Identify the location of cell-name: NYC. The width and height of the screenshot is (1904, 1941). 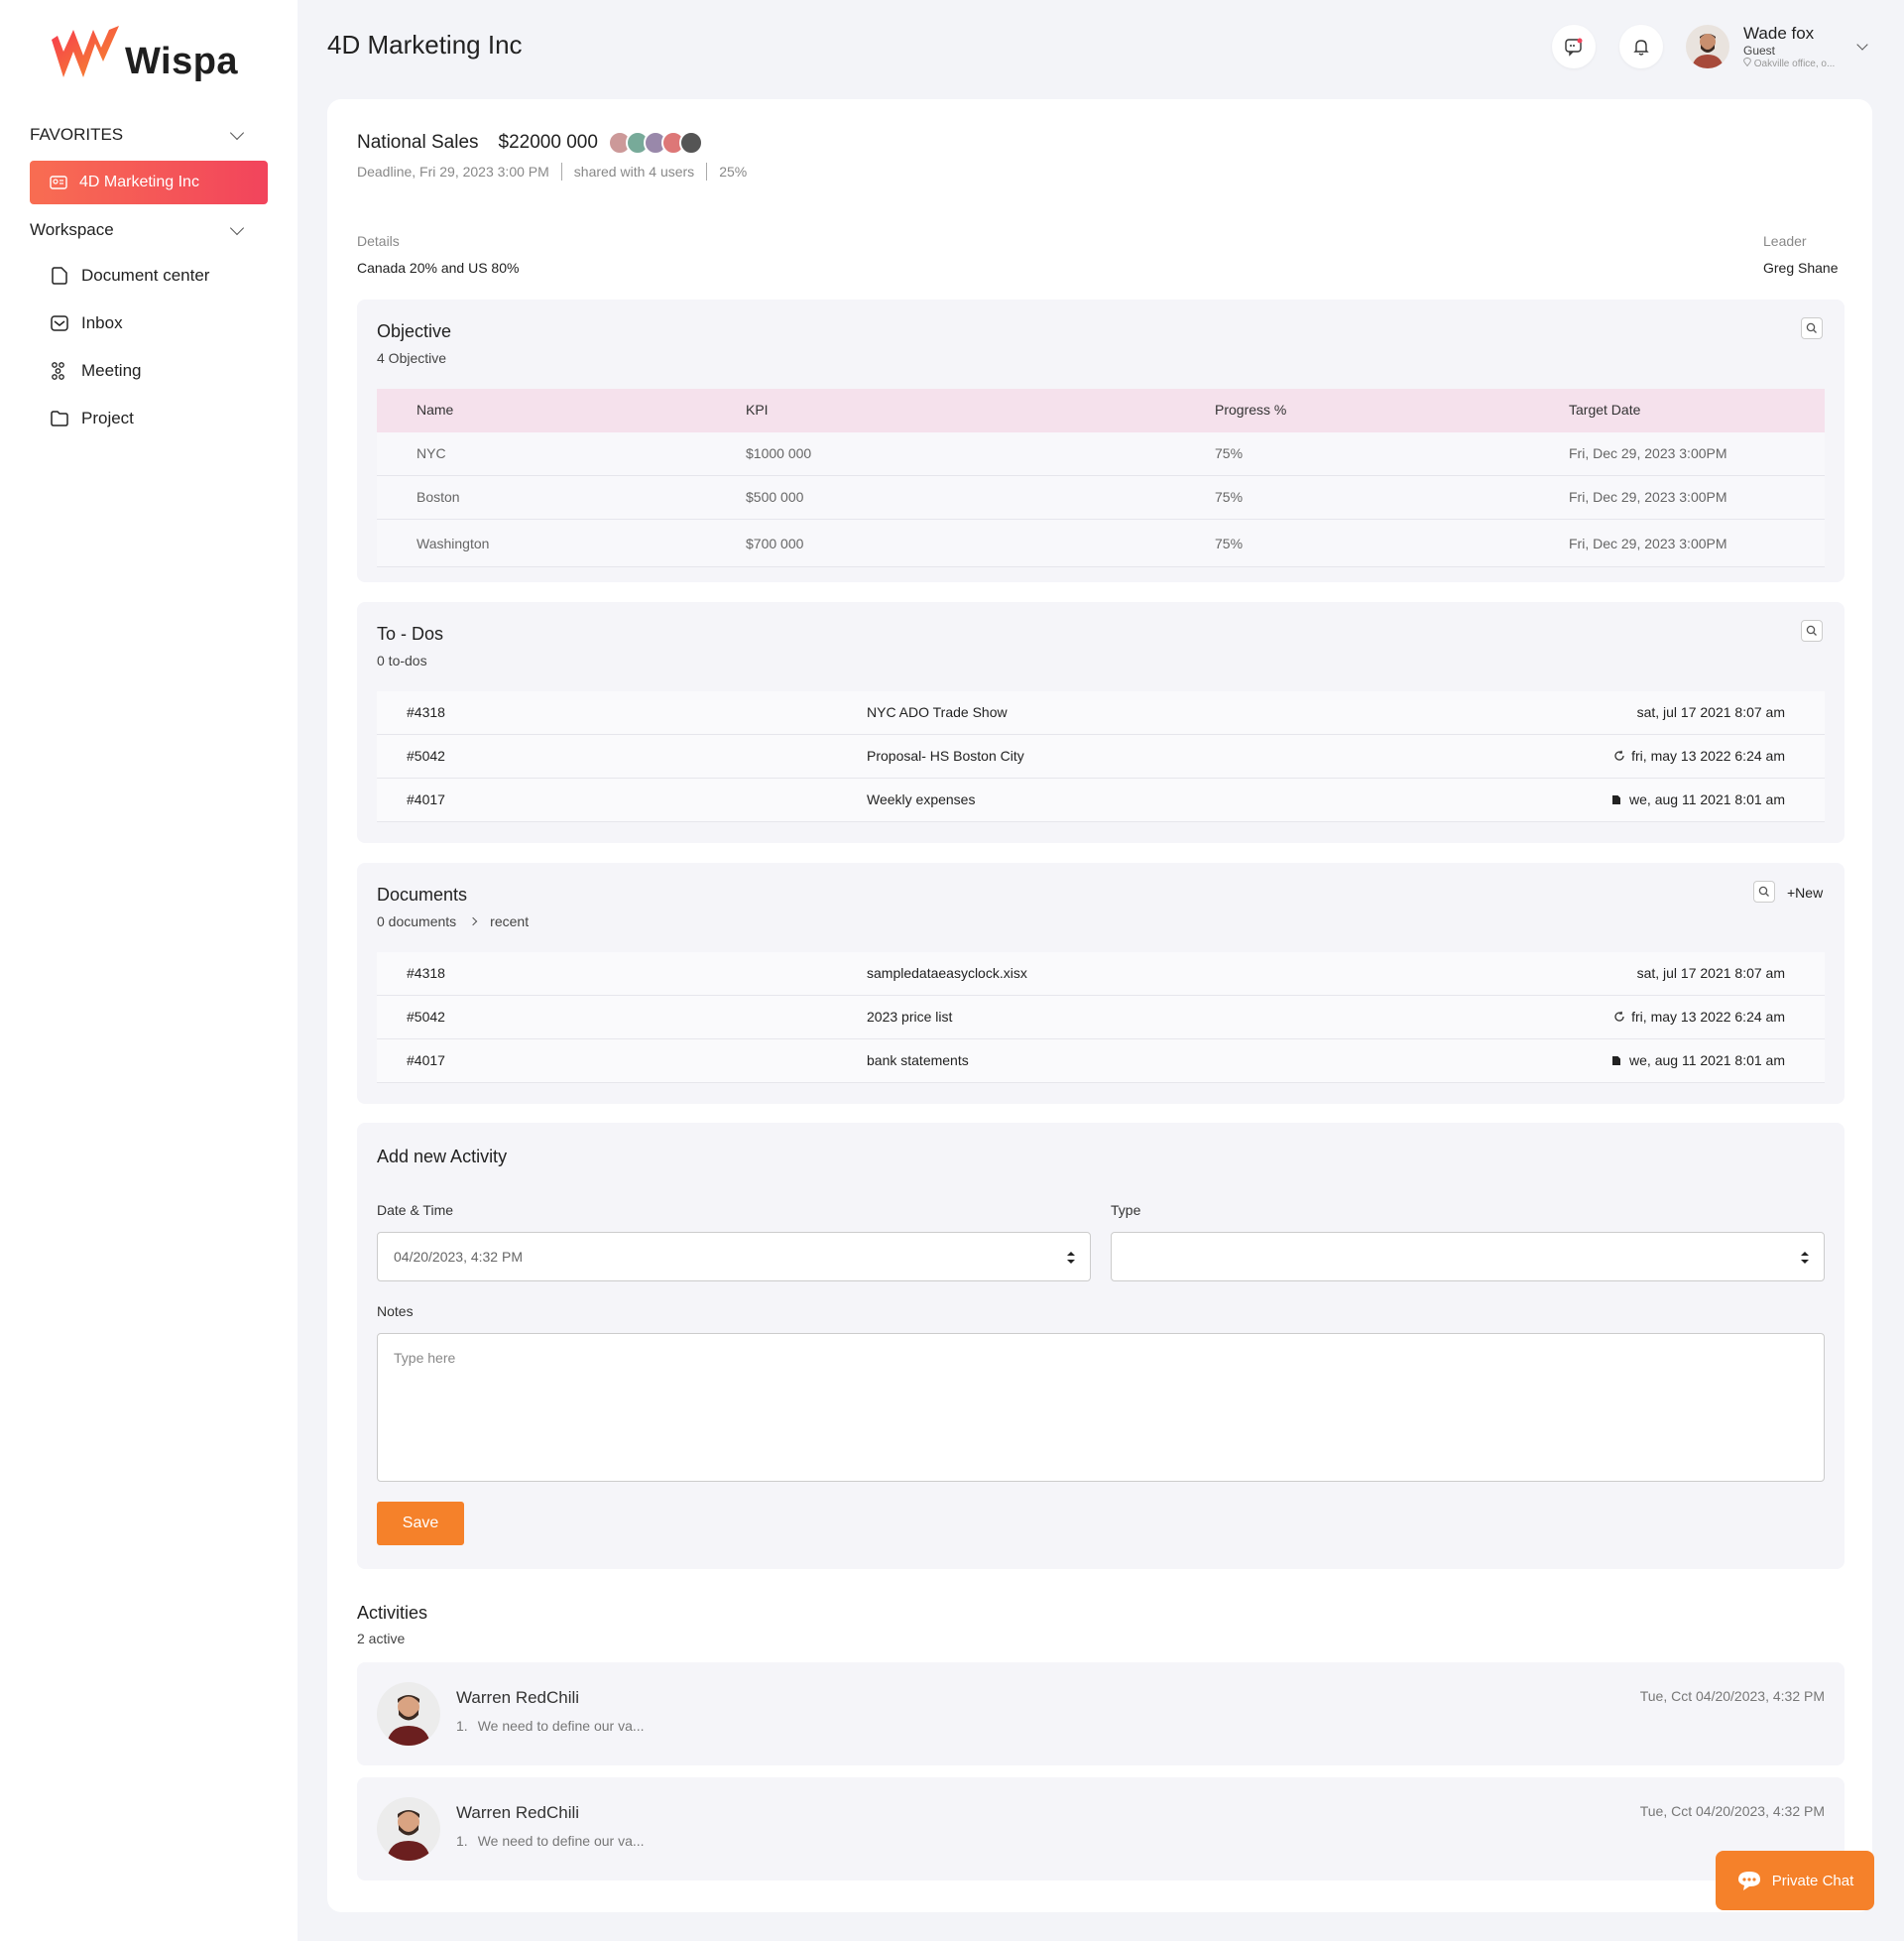
(431, 453).